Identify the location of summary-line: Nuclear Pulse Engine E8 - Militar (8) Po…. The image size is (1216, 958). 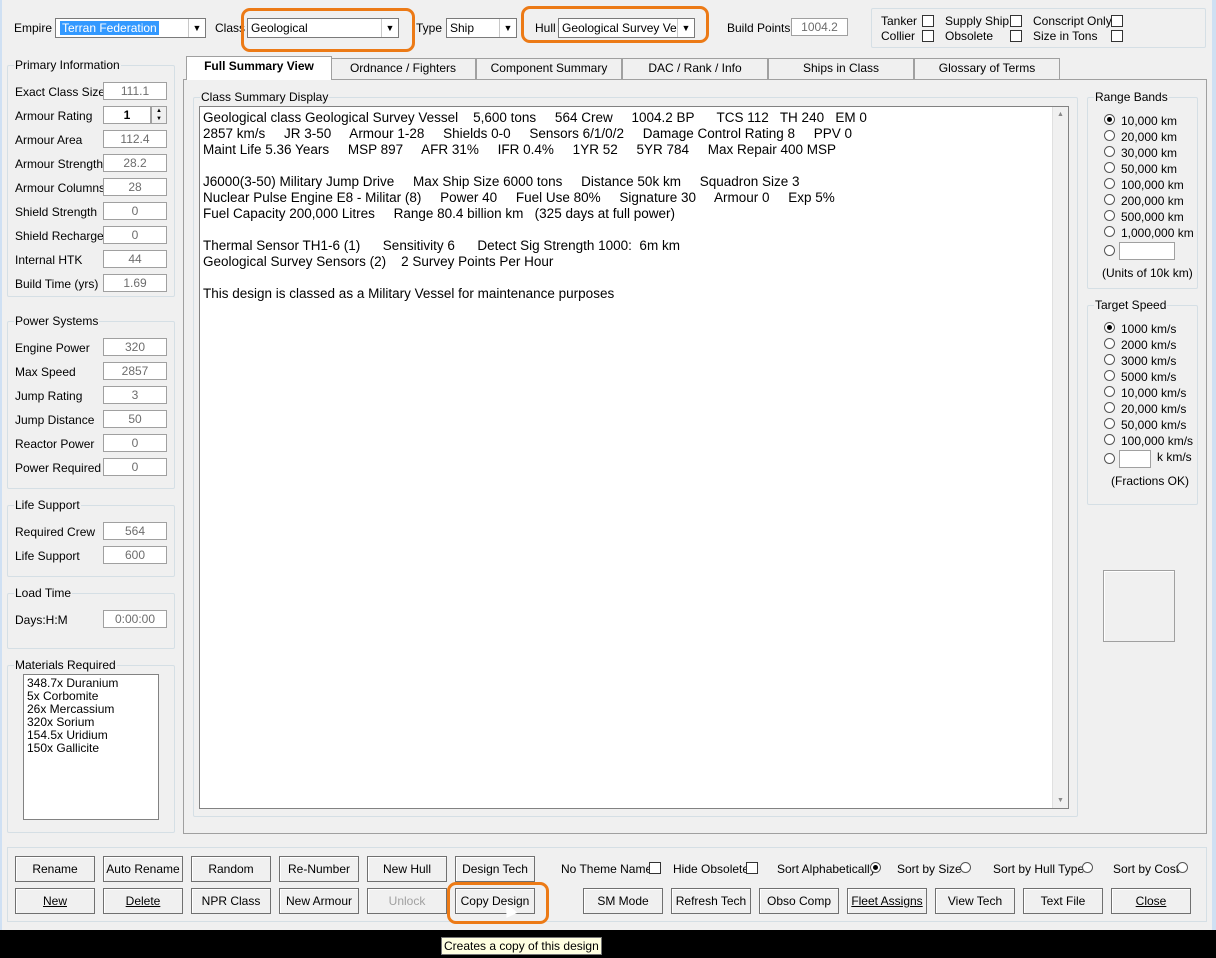
(519, 197).